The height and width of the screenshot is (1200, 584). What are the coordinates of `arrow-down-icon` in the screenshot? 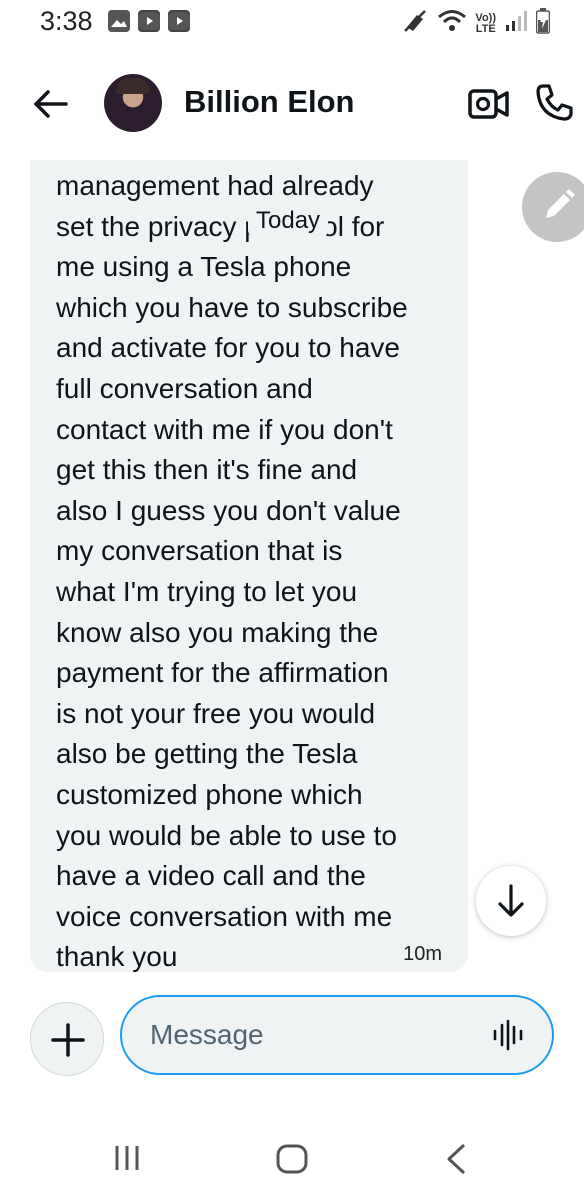 It's located at (511, 900).